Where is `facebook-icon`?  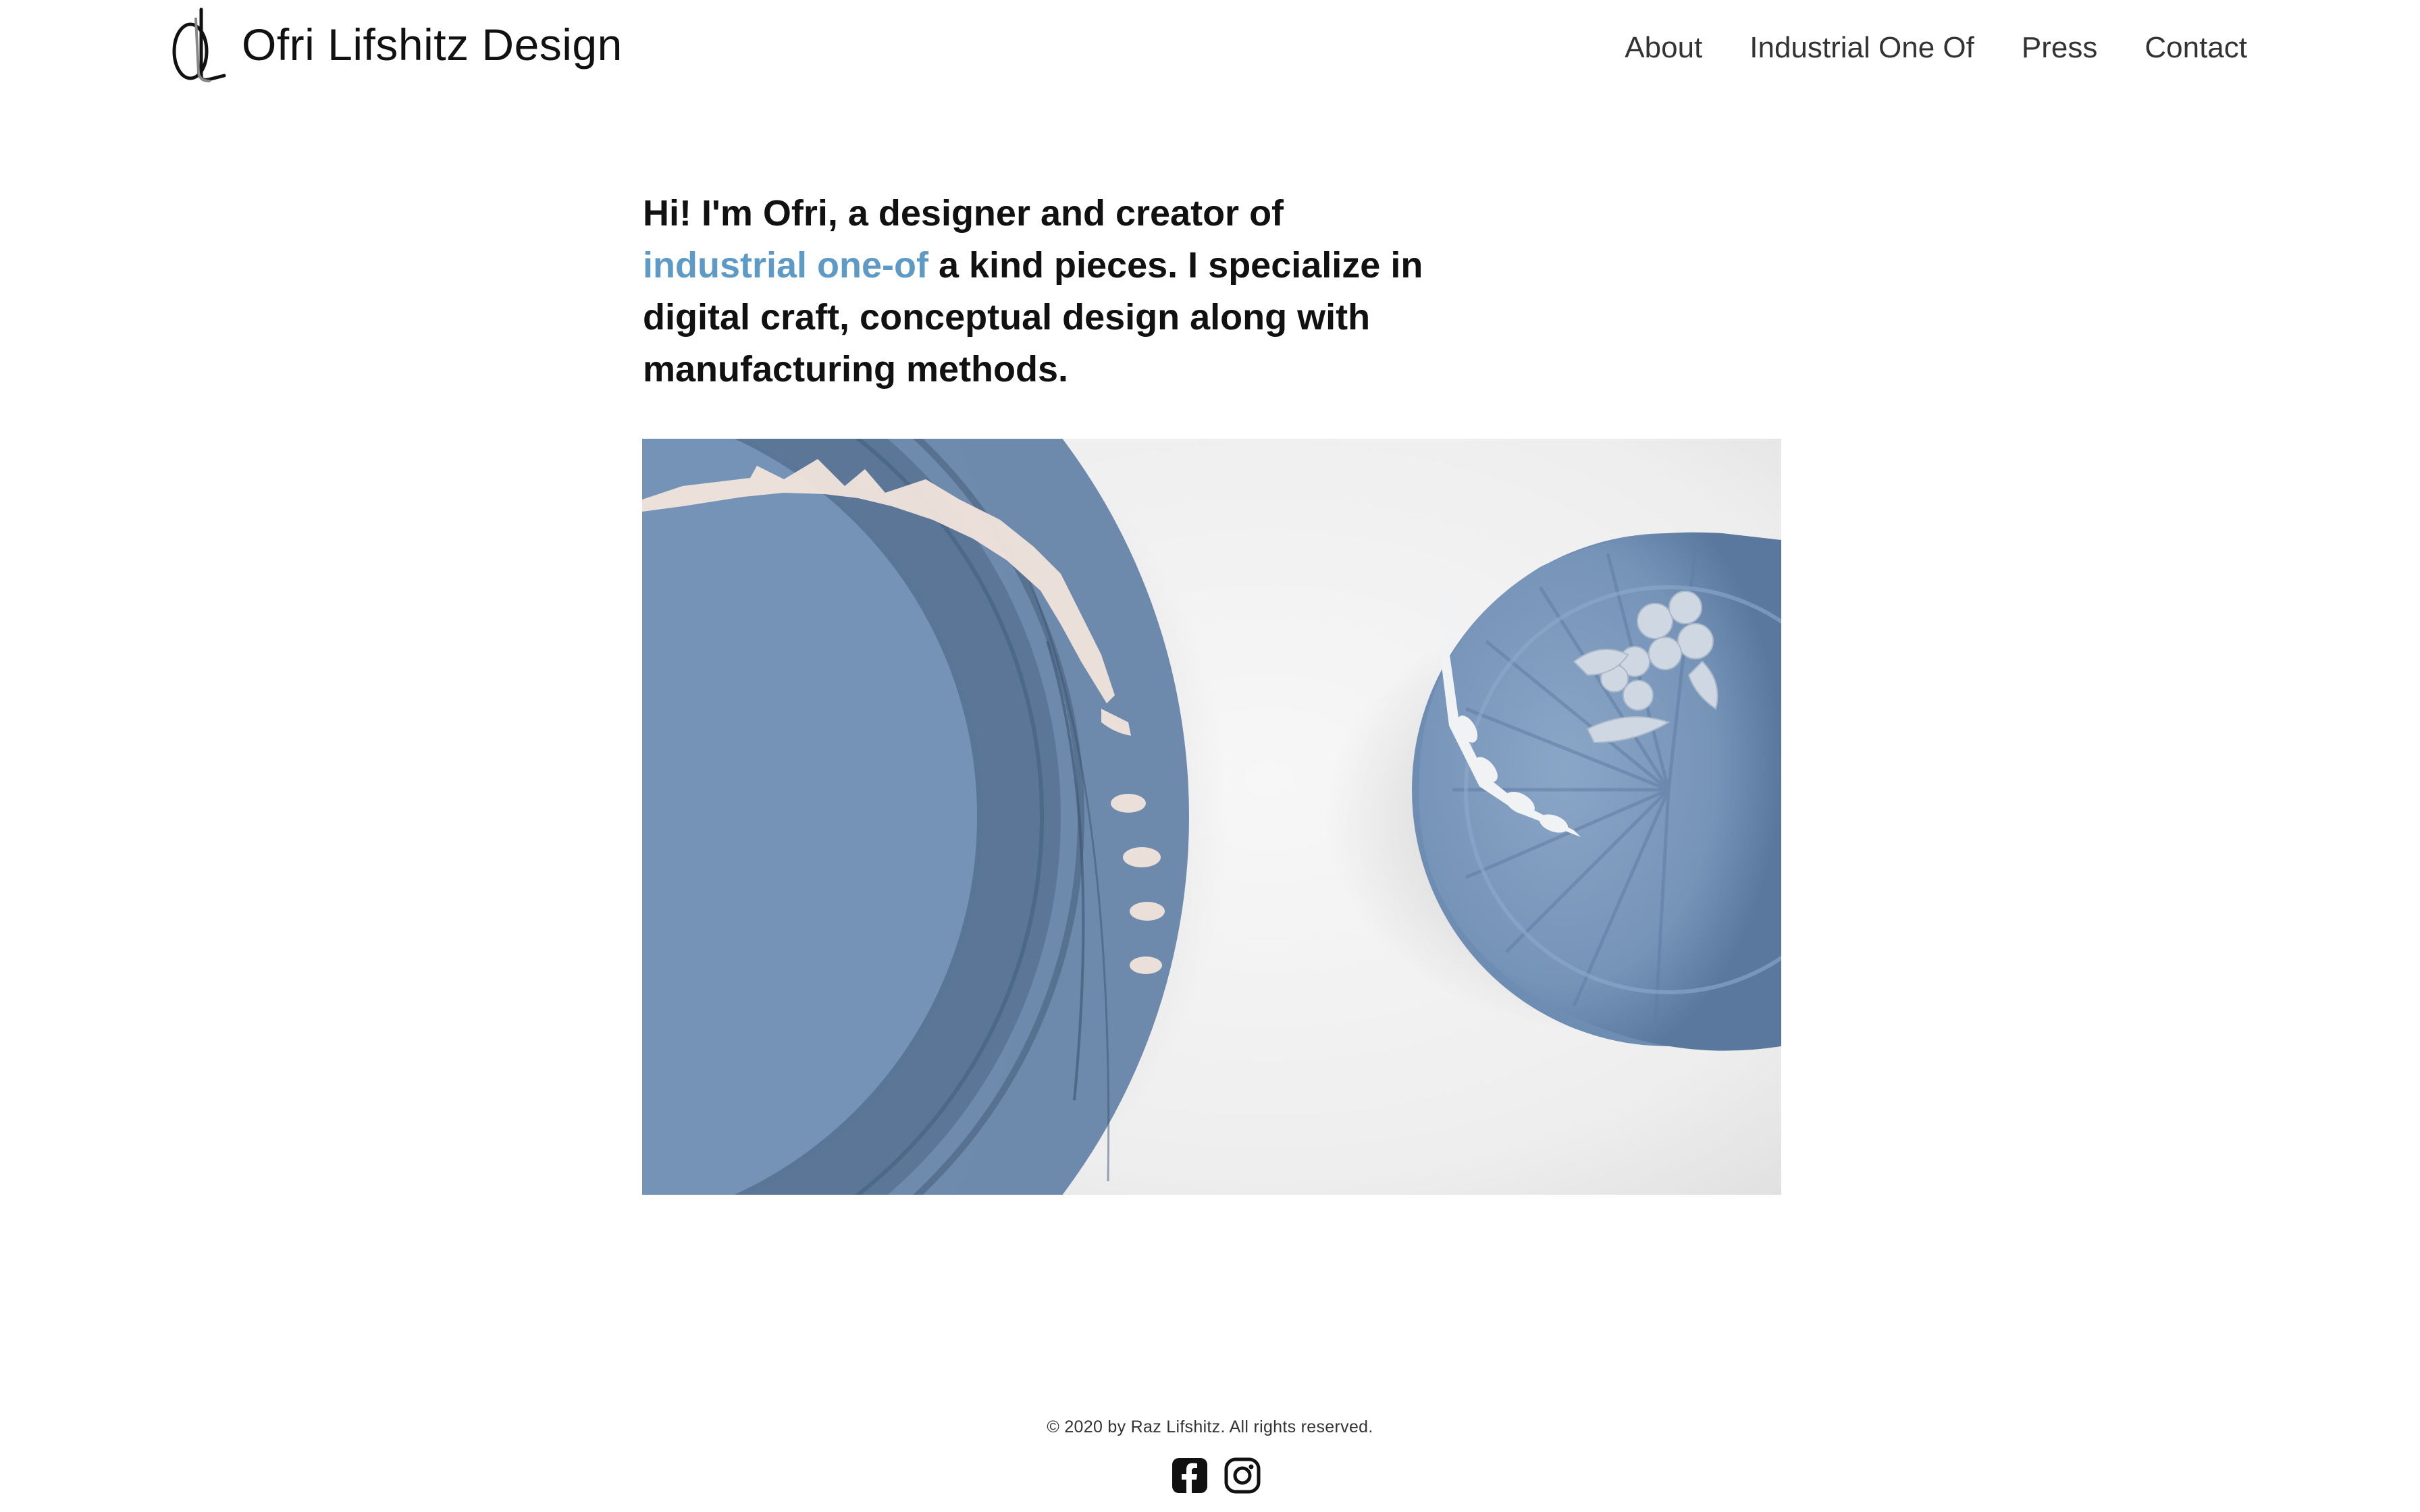 facebook-icon is located at coordinates (1189, 1475).